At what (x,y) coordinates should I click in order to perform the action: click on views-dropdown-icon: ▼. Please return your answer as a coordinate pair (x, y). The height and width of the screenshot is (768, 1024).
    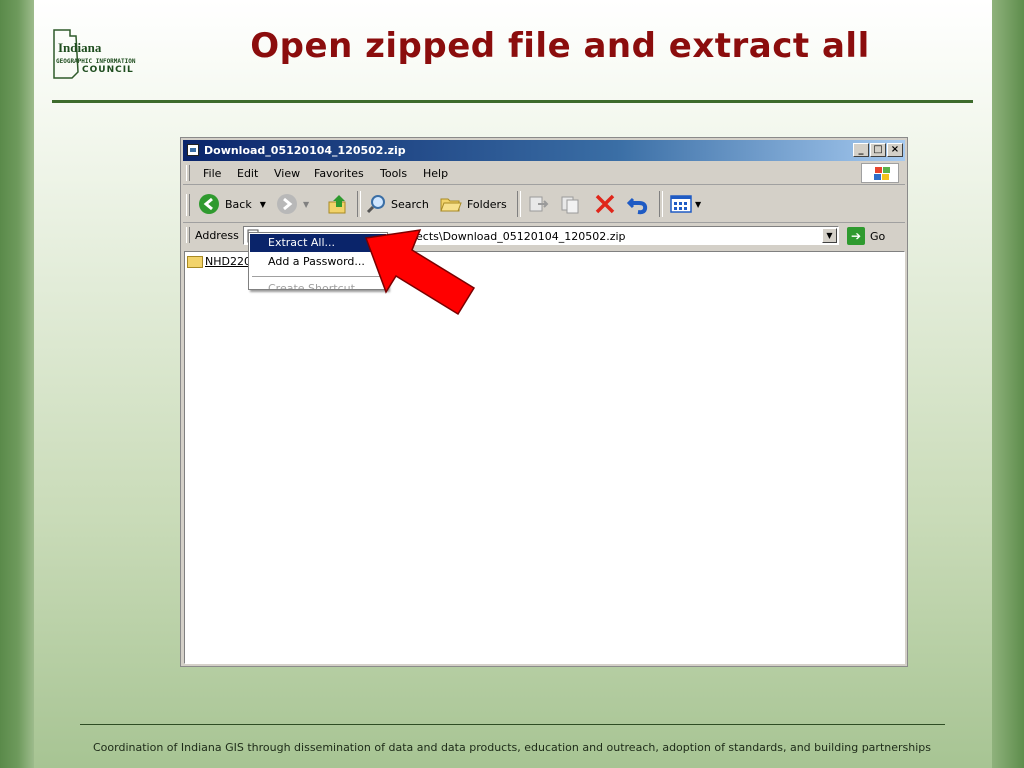
    Looking at the image, I should click on (698, 204).